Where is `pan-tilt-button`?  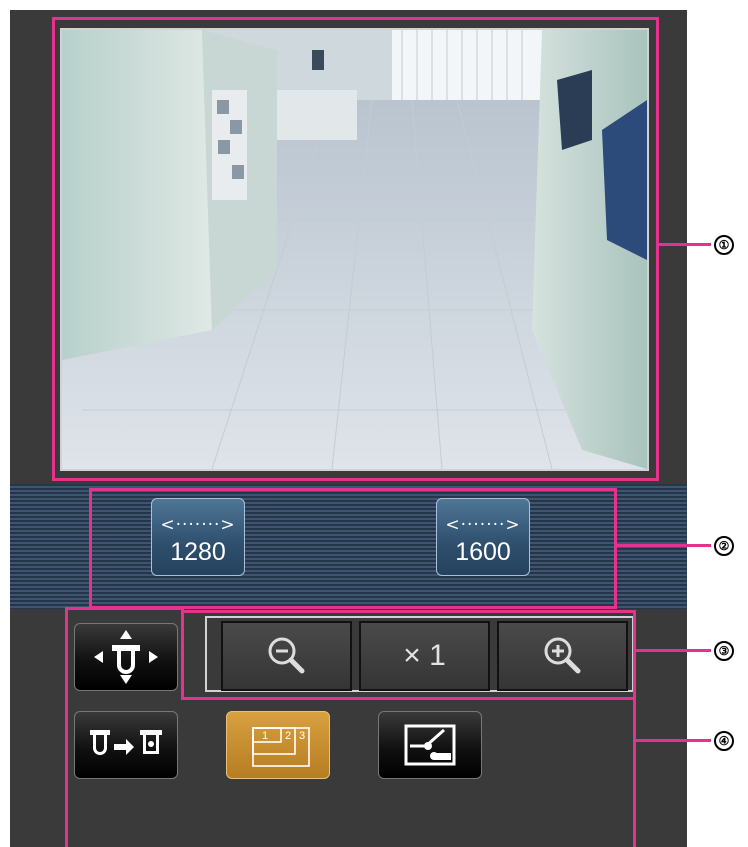
pan-tilt-button is located at coordinates (126, 657).